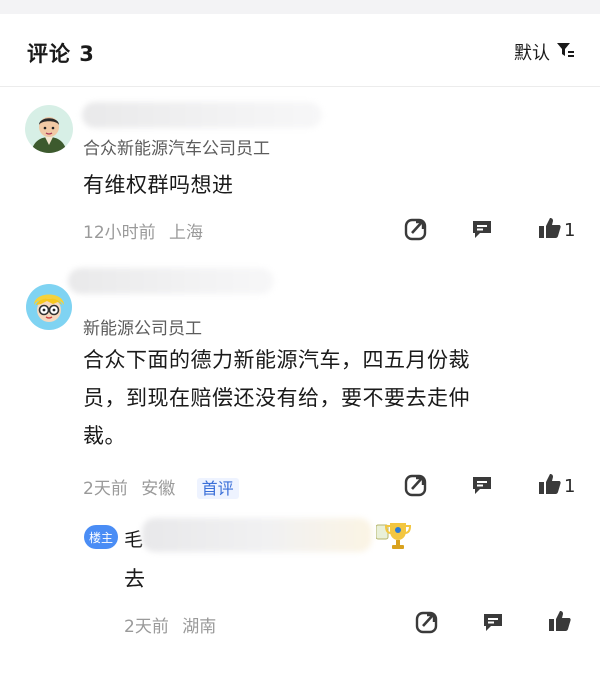 Image resolution: width=600 pixels, height=686 pixels. Describe the element at coordinates (300, 50) in the screenshot. I see `comments-header: 评论 3 默认` at that location.